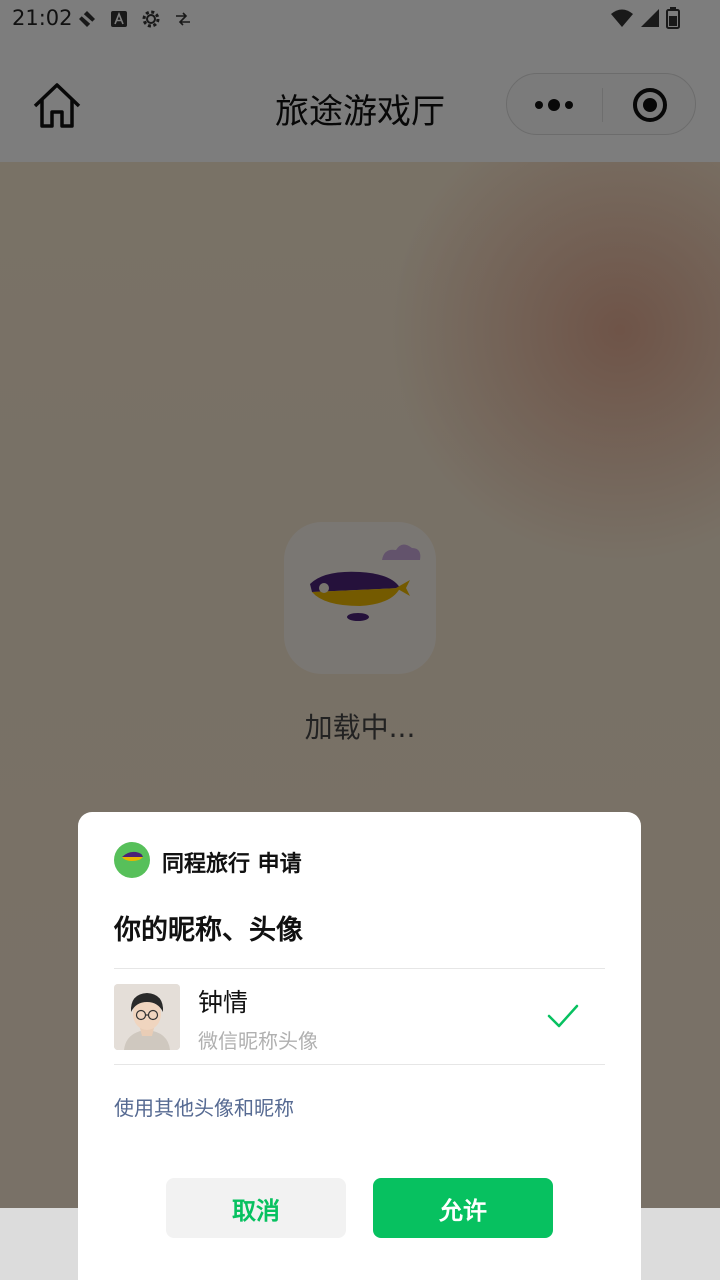  I want to click on divider, so click(359, 1064).